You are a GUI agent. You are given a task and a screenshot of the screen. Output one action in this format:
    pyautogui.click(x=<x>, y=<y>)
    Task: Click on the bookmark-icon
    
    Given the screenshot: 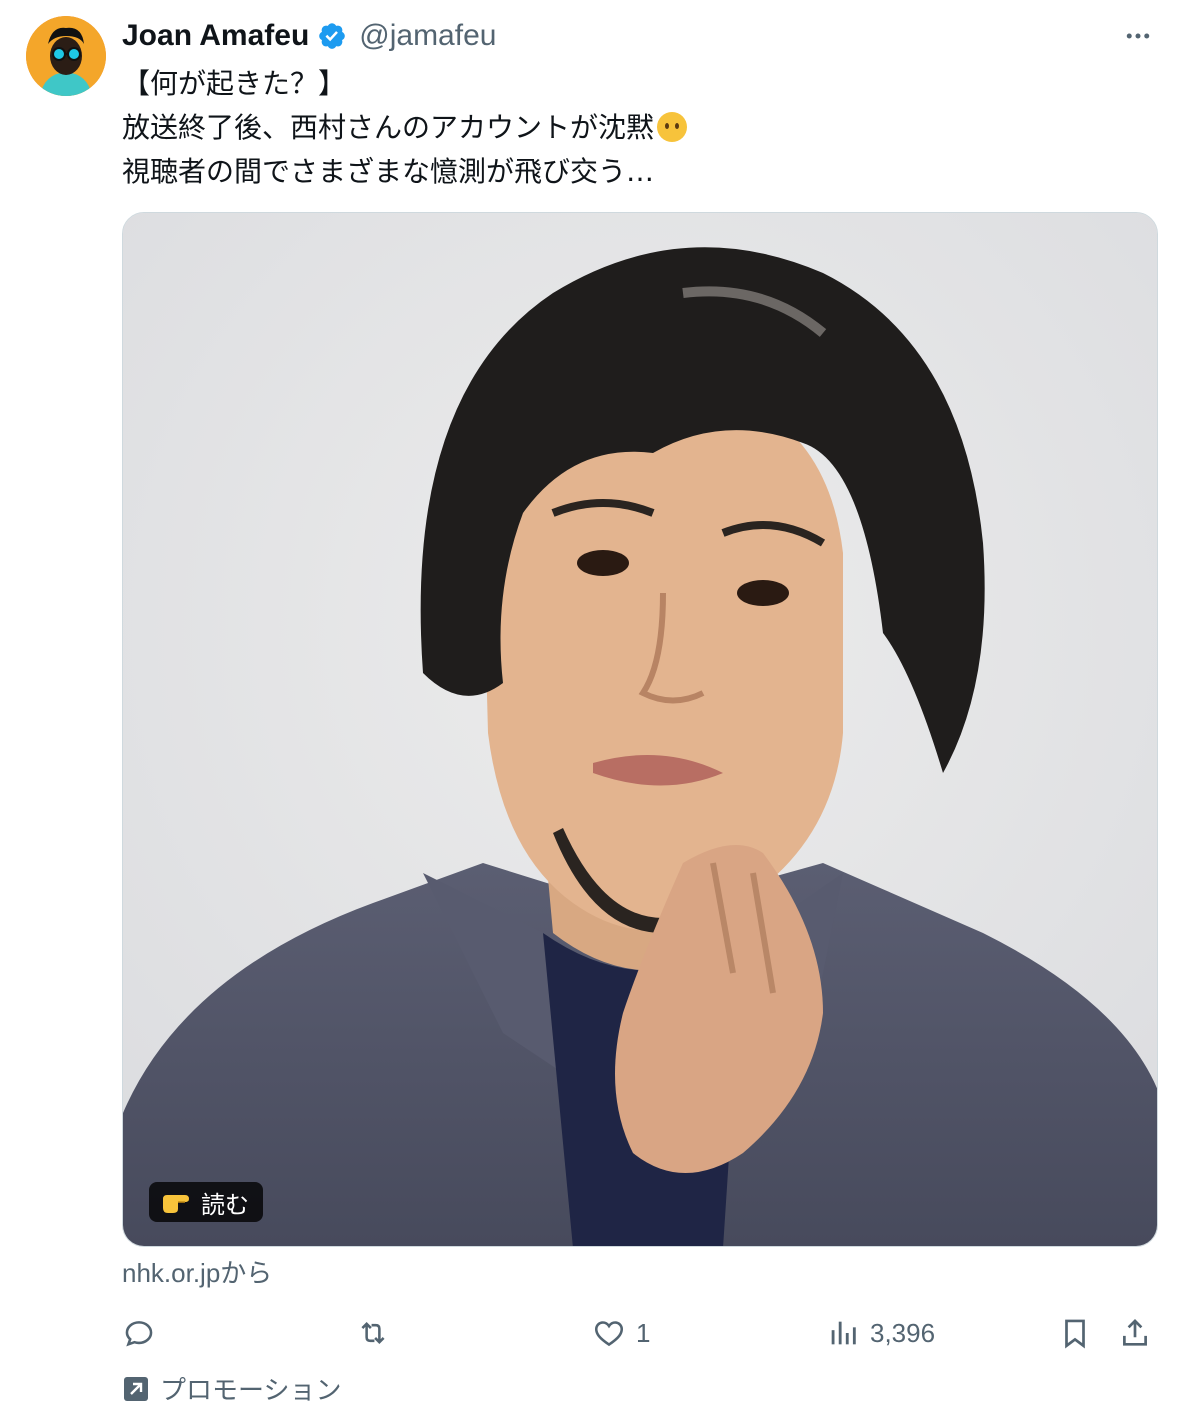 What is the action you would take?
    pyautogui.click(x=1075, y=1334)
    